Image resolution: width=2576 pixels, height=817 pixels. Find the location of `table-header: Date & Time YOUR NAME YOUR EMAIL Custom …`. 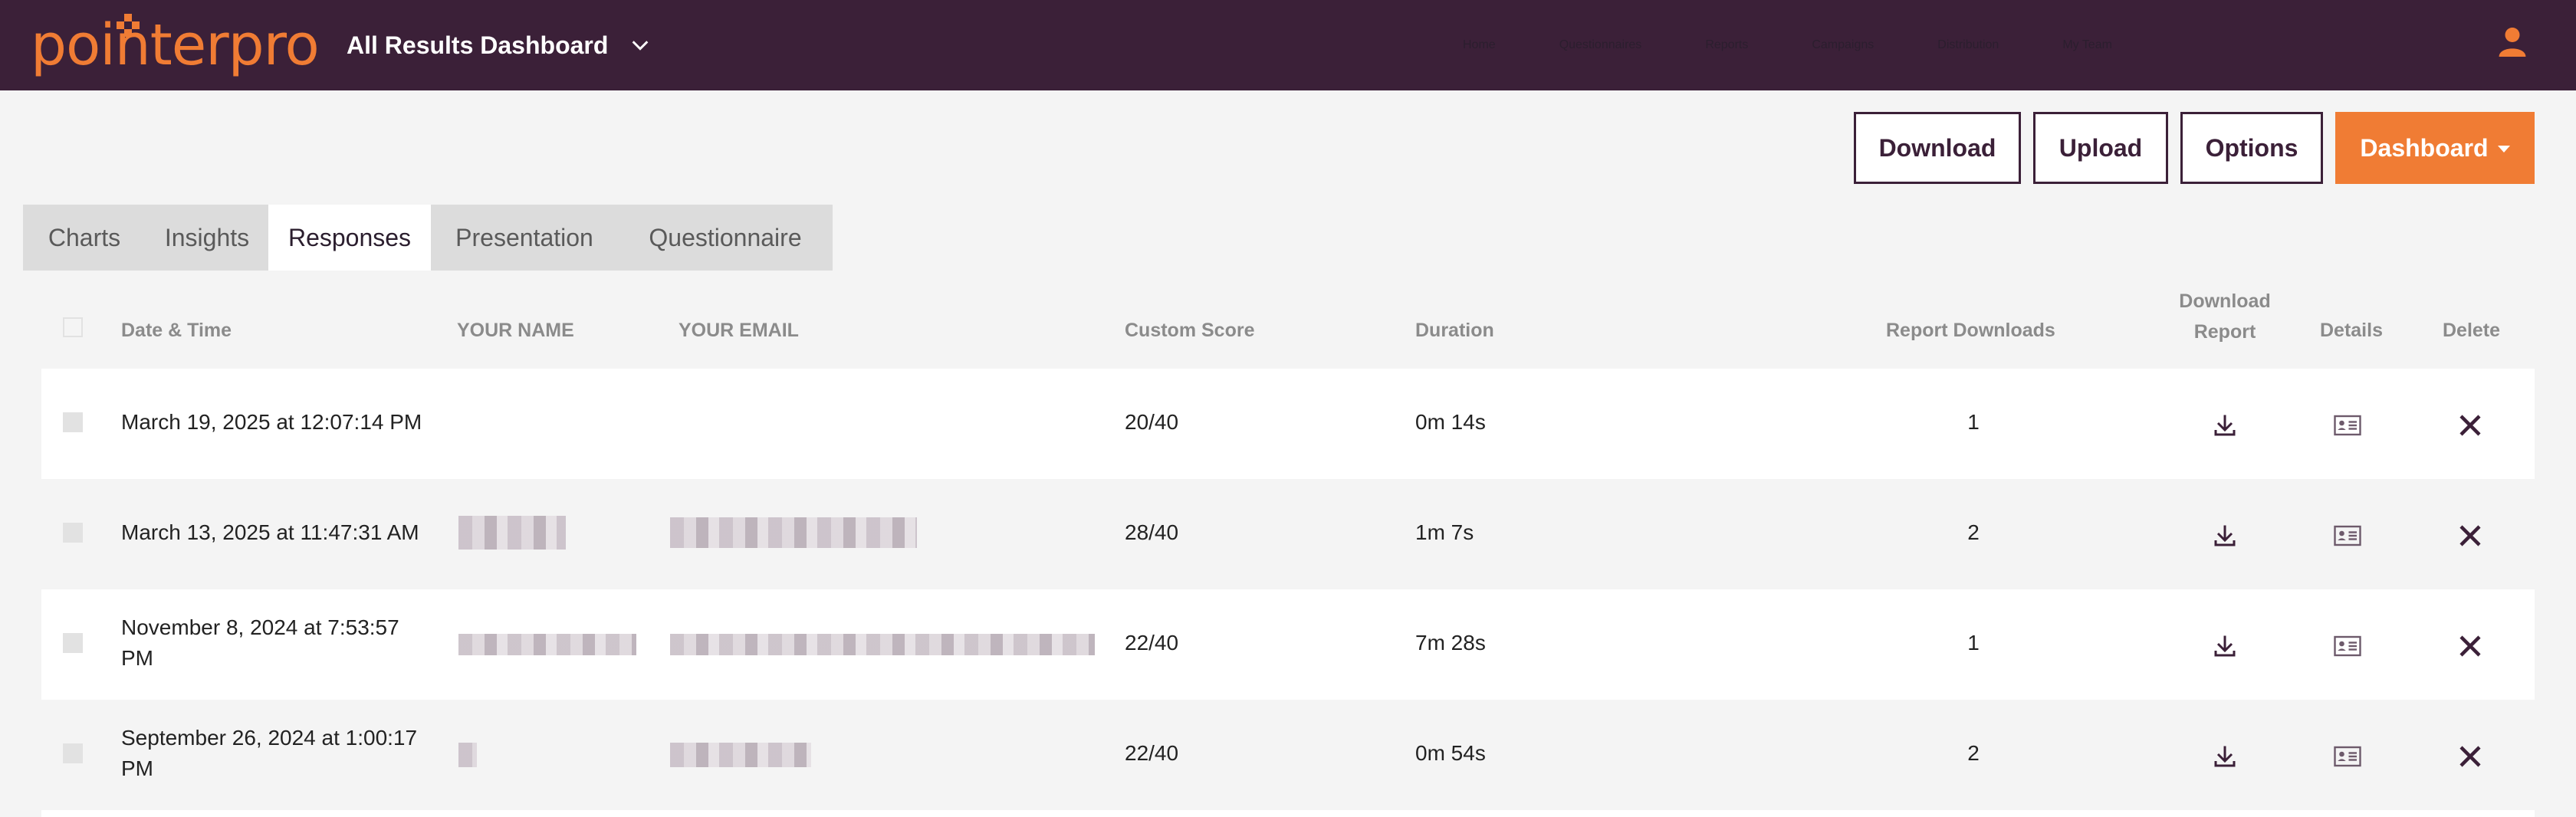

table-header: Date & Time YOUR NAME YOUR EMAIL Custom … is located at coordinates (1288, 320).